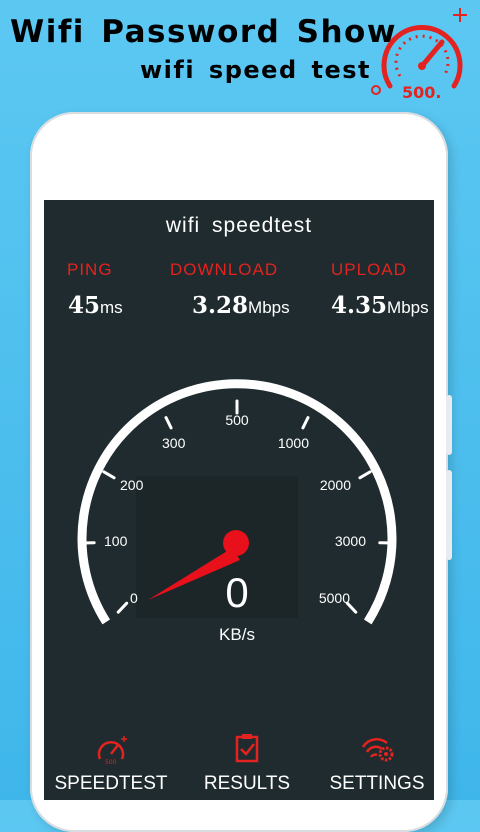 This screenshot has height=832, width=480. I want to click on gauge-tick-label: 500, so click(237, 420).